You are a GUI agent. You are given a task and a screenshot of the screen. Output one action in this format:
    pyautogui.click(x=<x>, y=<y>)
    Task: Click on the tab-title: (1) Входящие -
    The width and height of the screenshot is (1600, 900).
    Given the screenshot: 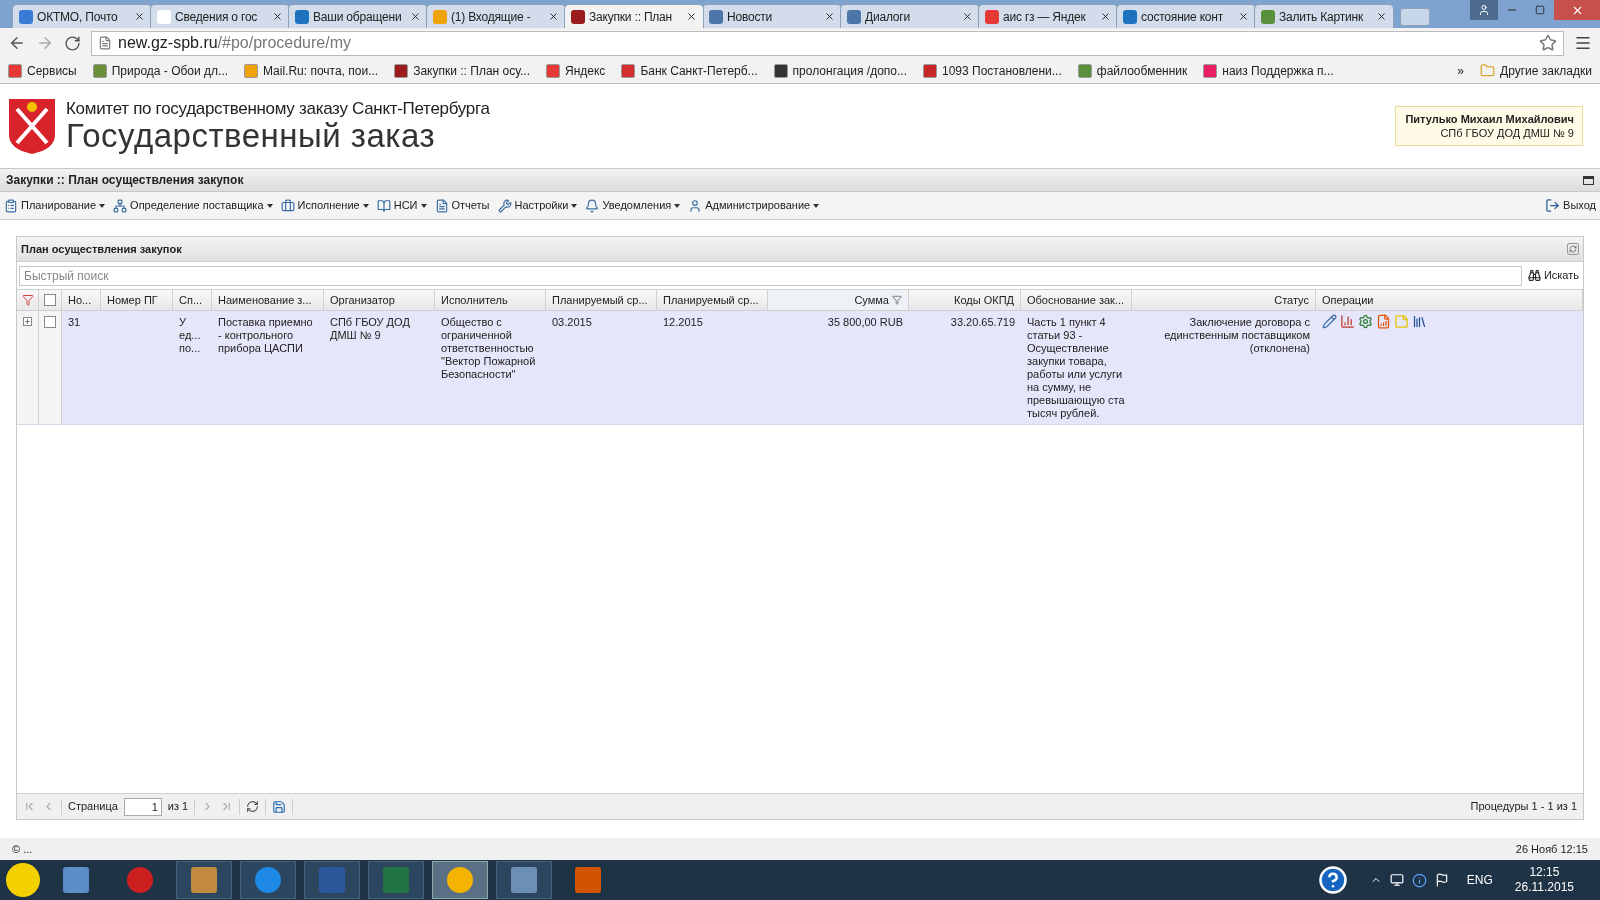 What is the action you would take?
    pyautogui.click(x=491, y=17)
    